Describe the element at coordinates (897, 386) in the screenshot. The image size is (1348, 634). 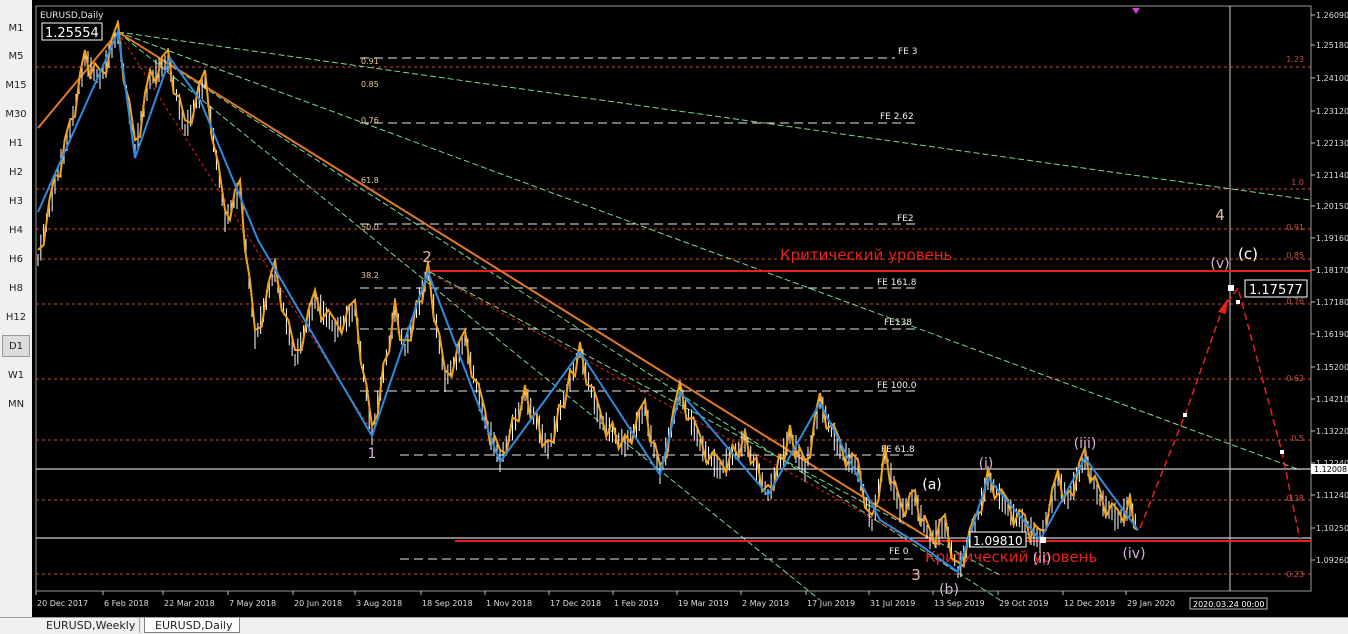
I see `fe-label: FE 100.0` at that location.